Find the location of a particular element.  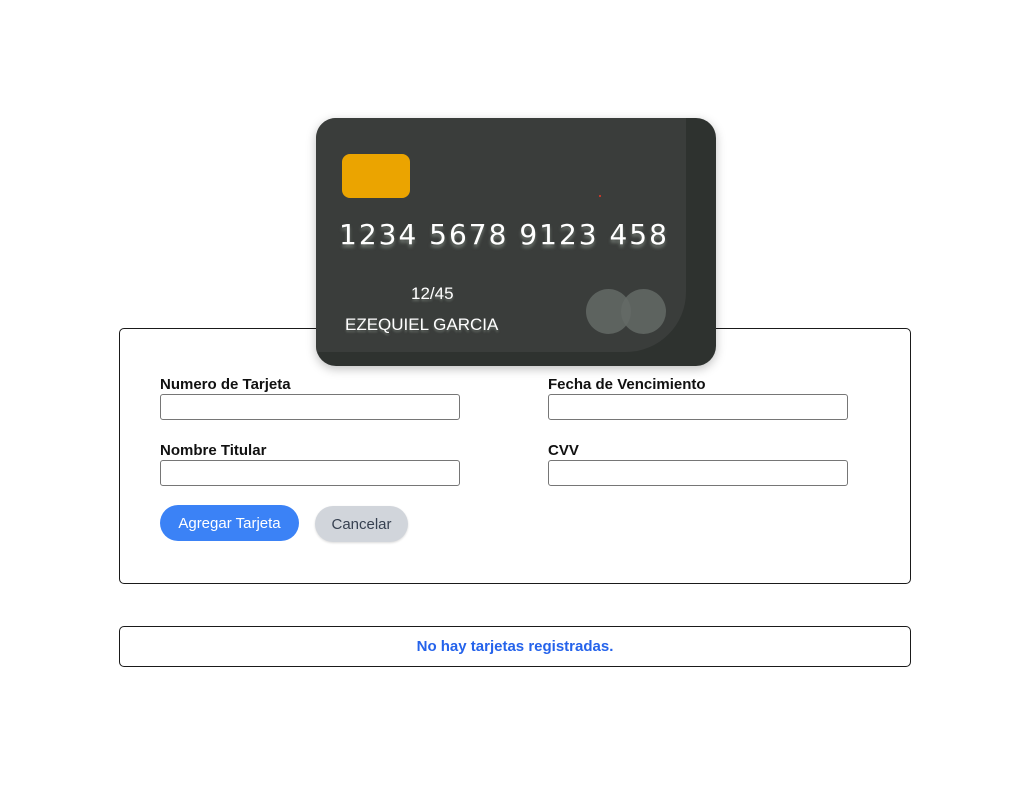

holder-name-input is located at coordinates (310, 473).